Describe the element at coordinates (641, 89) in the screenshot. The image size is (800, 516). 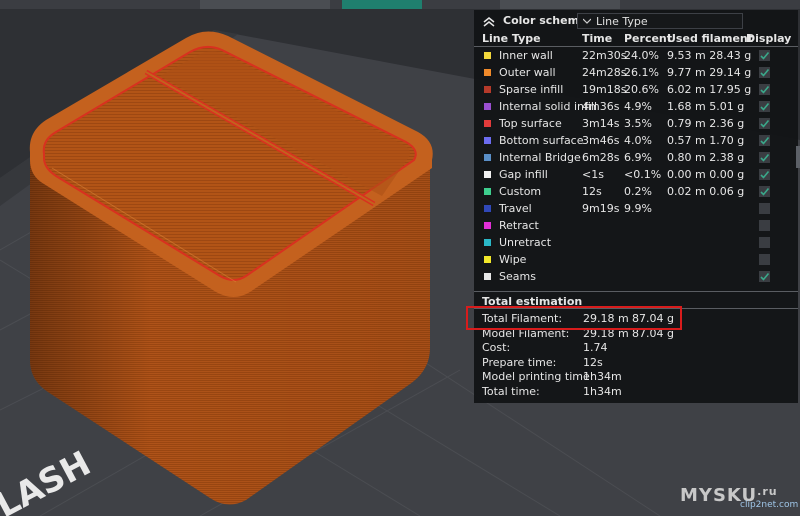
I see `line-percent: 20.6%` at that location.